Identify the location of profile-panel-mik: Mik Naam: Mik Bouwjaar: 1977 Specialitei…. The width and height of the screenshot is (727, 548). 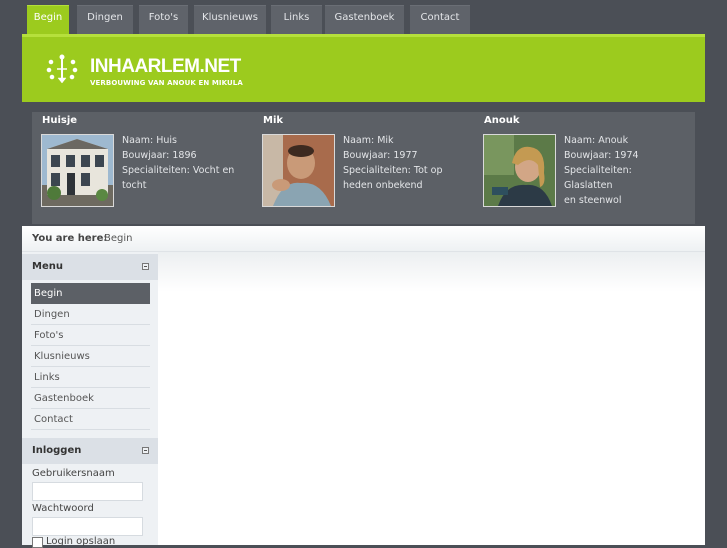
(363, 168).